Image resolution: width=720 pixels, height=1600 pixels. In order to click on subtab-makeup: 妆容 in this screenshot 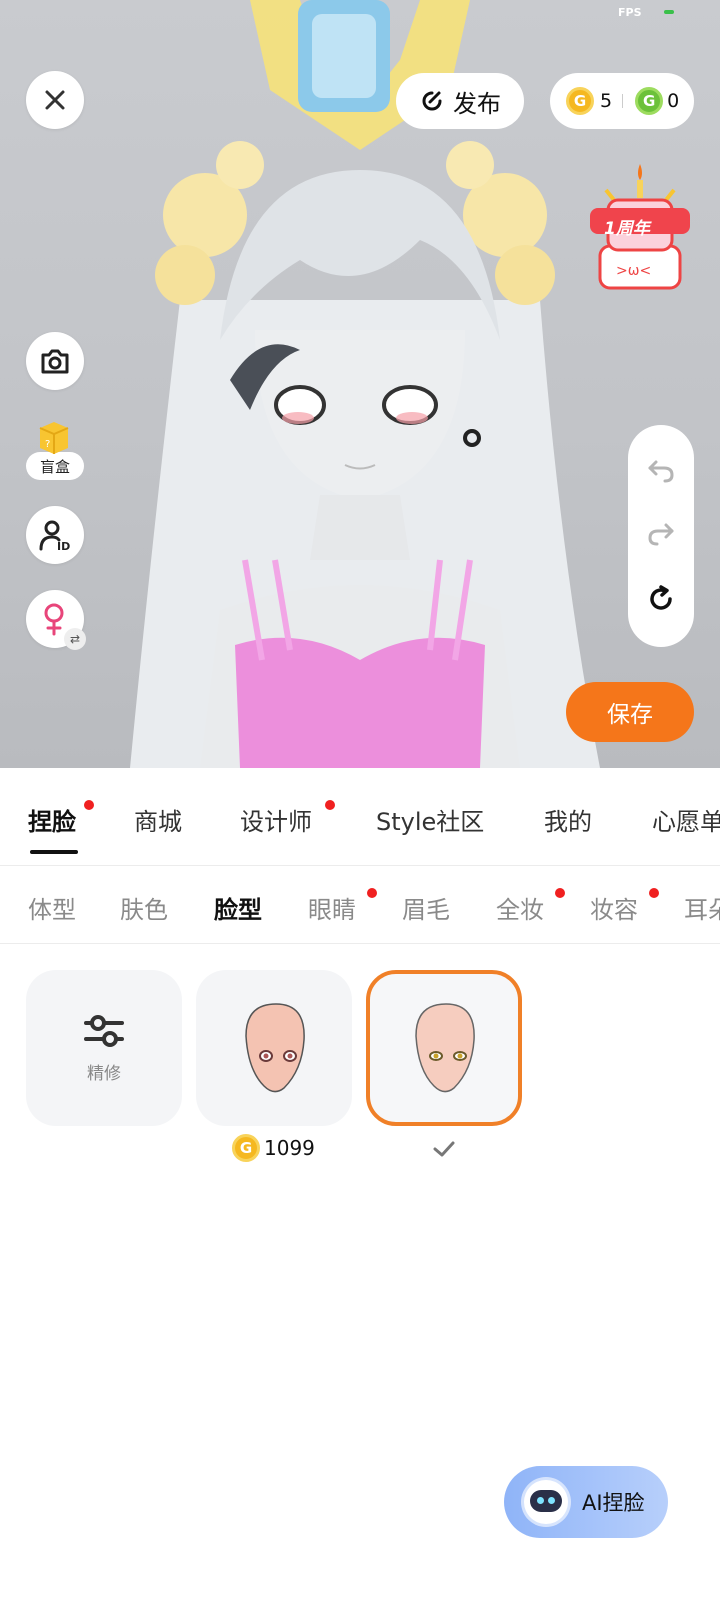, I will do `click(614, 907)`.